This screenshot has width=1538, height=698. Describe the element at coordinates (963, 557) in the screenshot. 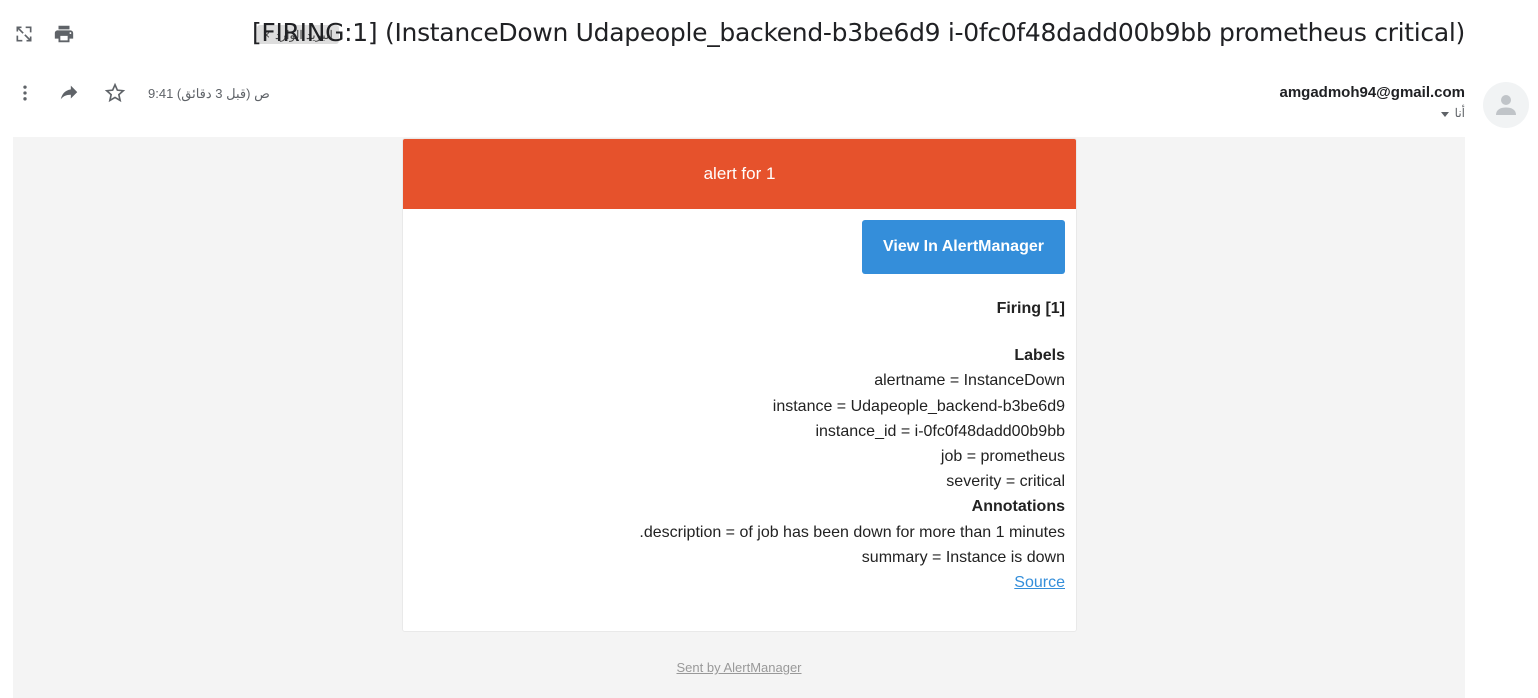

I see `annotation-line: summary = Instance is down` at that location.